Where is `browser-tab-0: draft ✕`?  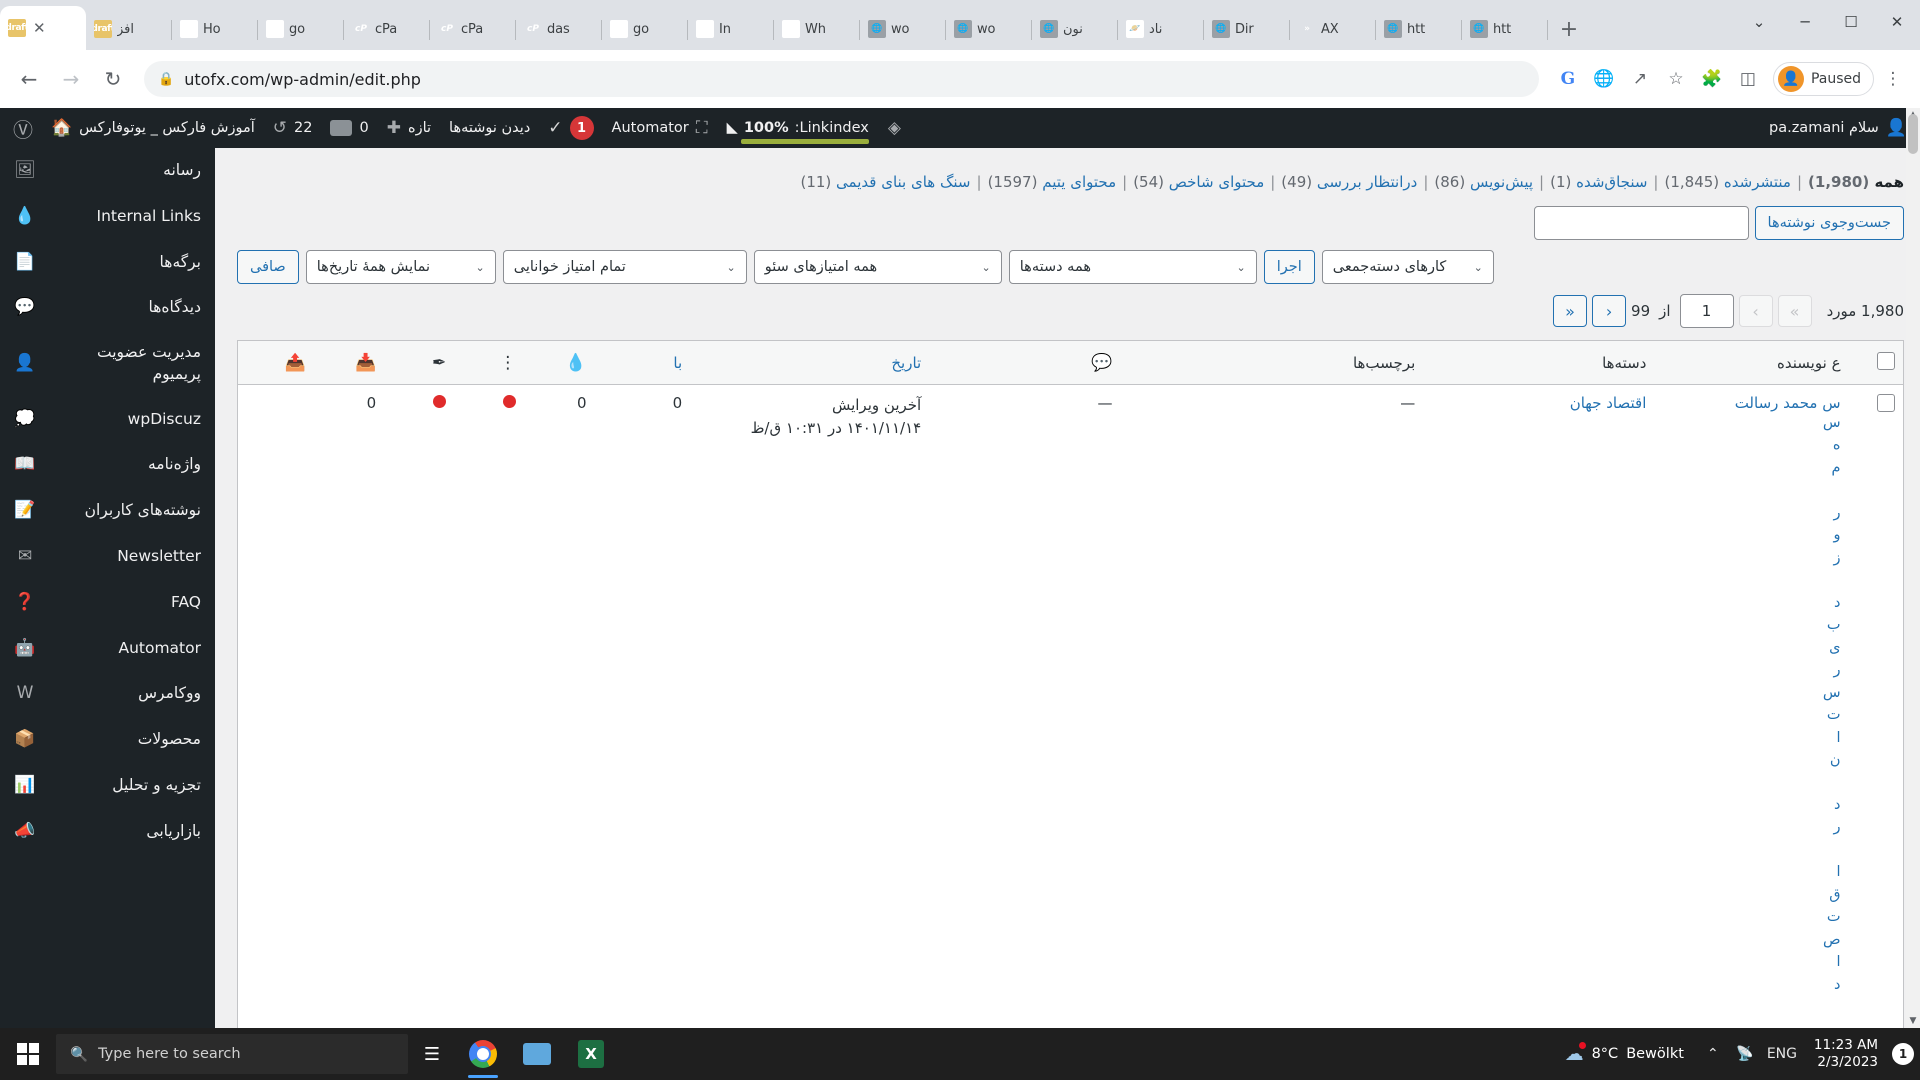 browser-tab-0: draft ✕ is located at coordinates (43, 28).